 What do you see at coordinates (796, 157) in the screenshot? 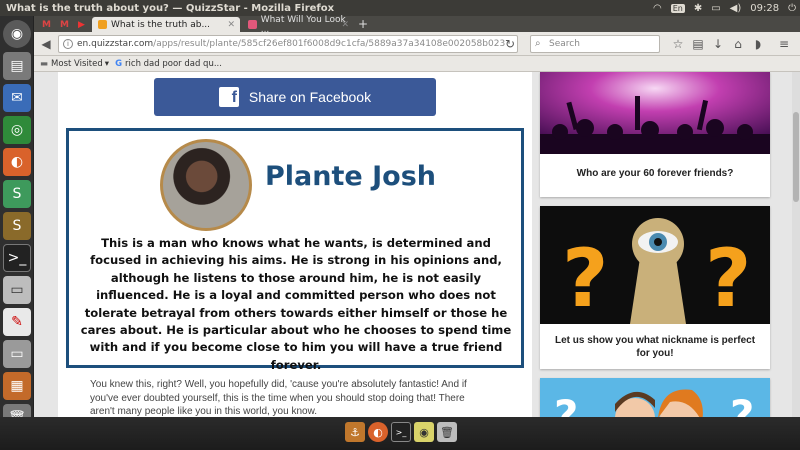
I see `scrollbar-thumb` at bounding box center [796, 157].